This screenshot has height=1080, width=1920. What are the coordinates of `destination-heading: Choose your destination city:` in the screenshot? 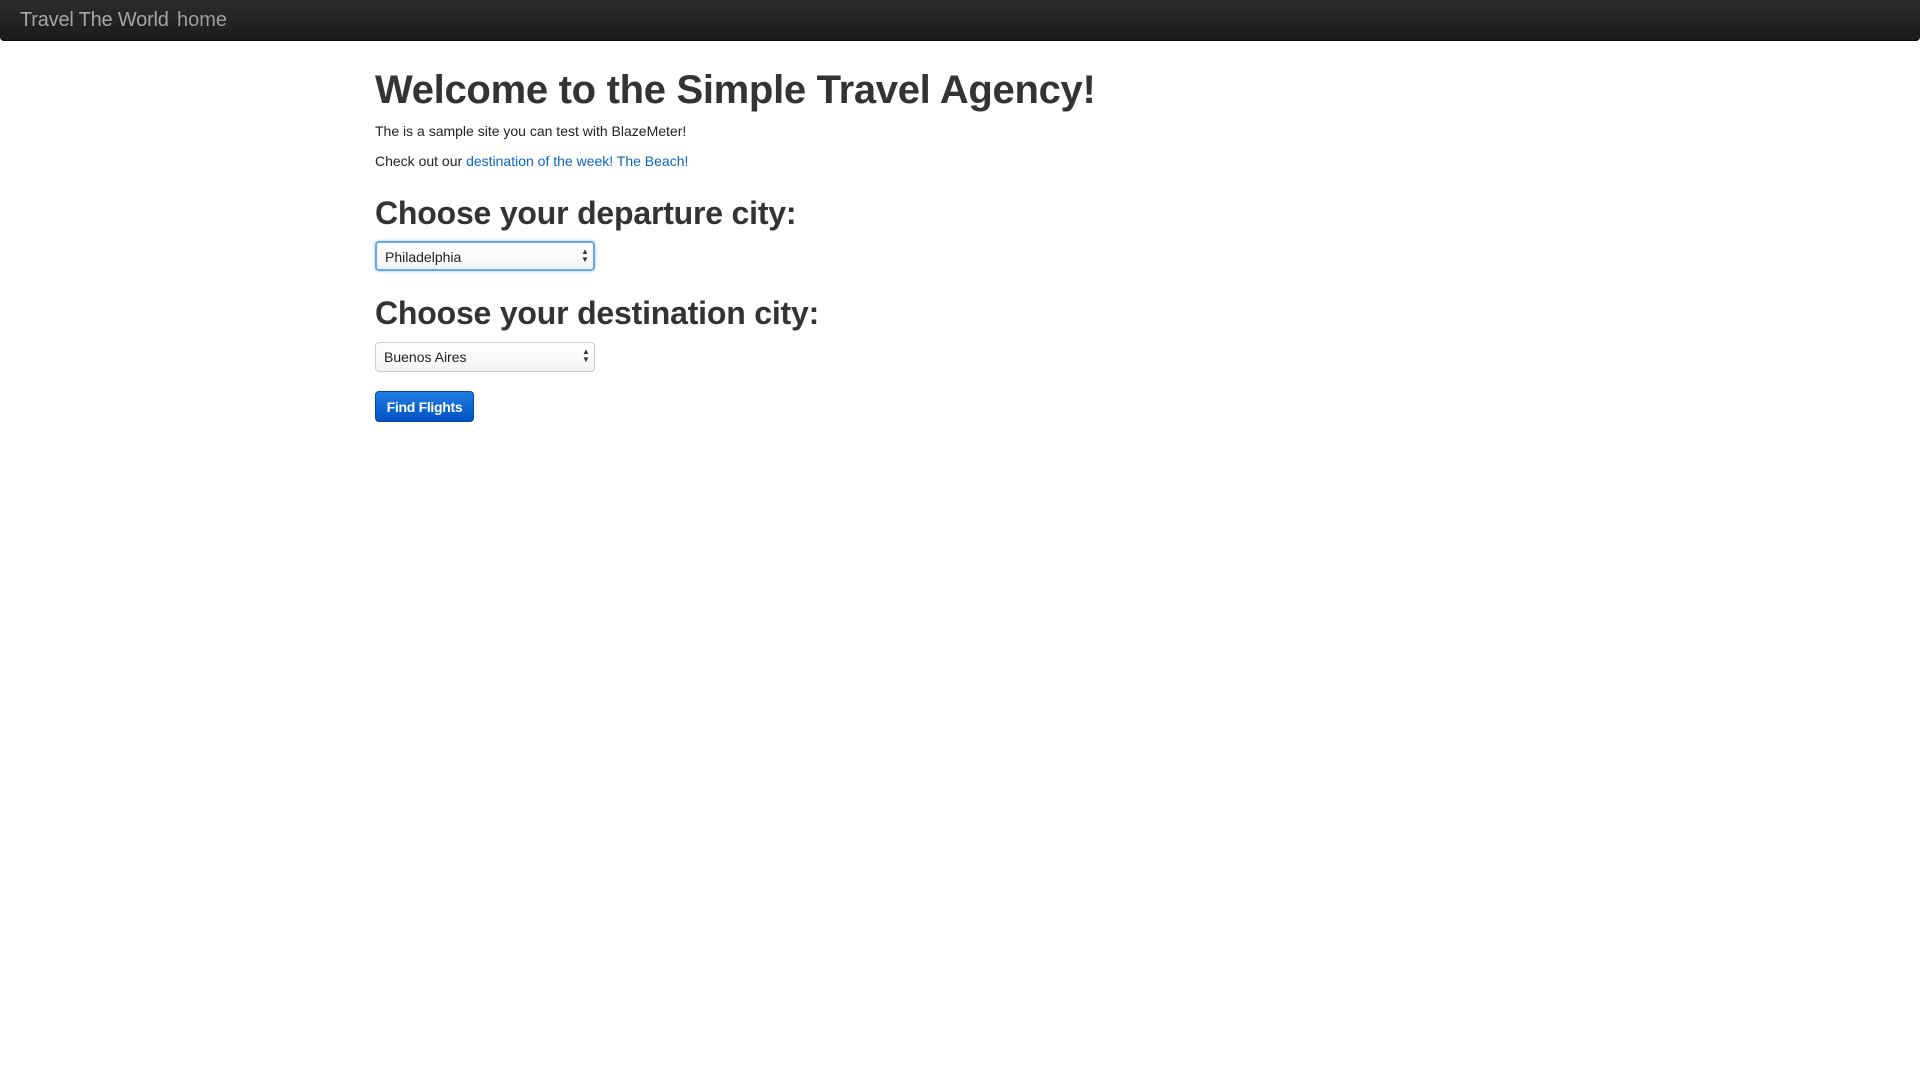 It's located at (597, 313).